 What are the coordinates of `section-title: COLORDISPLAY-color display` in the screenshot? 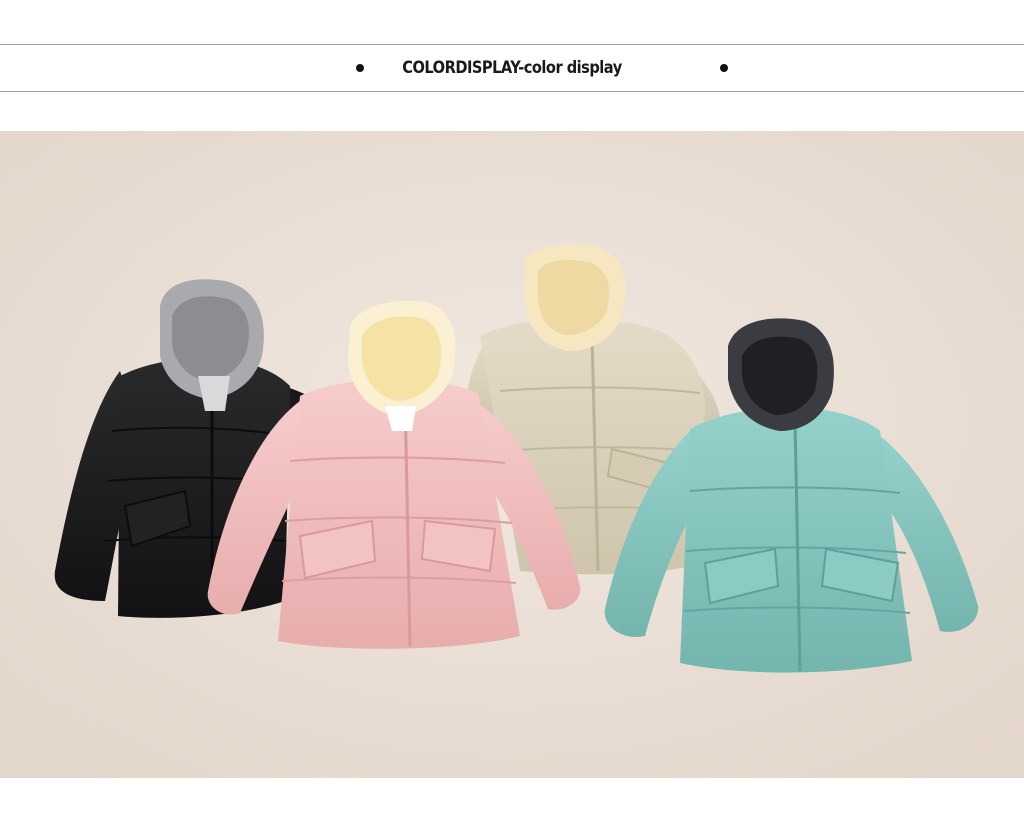 It's located at (512, 68).